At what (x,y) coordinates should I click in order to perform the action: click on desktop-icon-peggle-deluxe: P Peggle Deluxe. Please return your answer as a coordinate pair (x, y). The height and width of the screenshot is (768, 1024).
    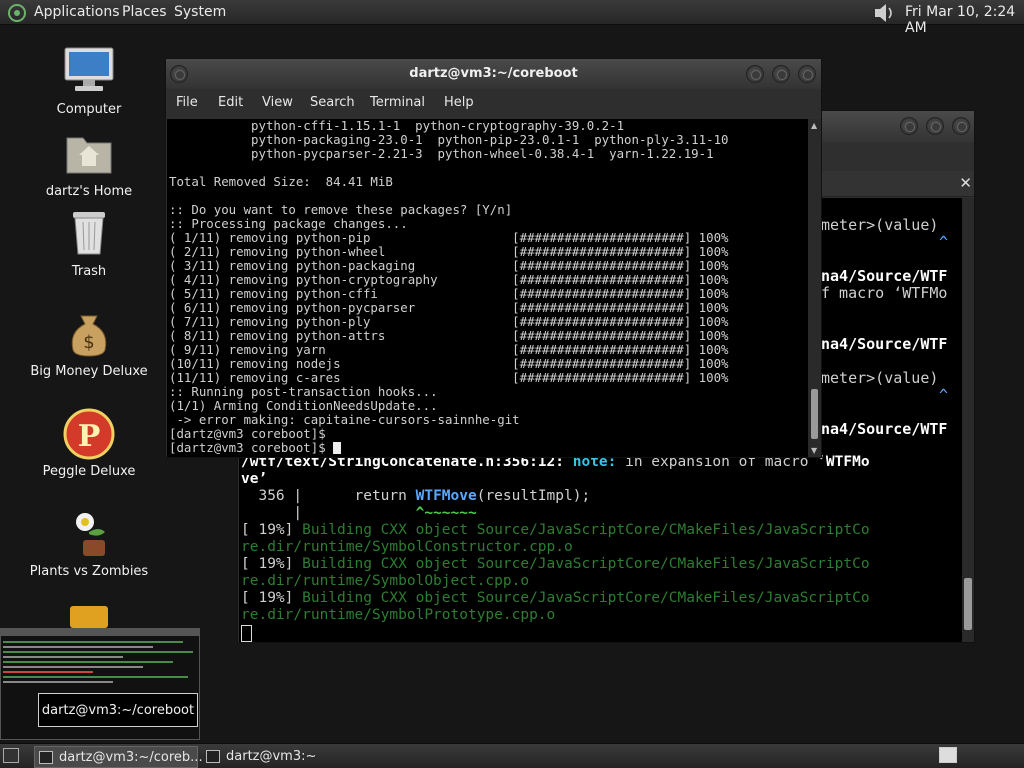
    Looking at the image, I should click on (89, 442).